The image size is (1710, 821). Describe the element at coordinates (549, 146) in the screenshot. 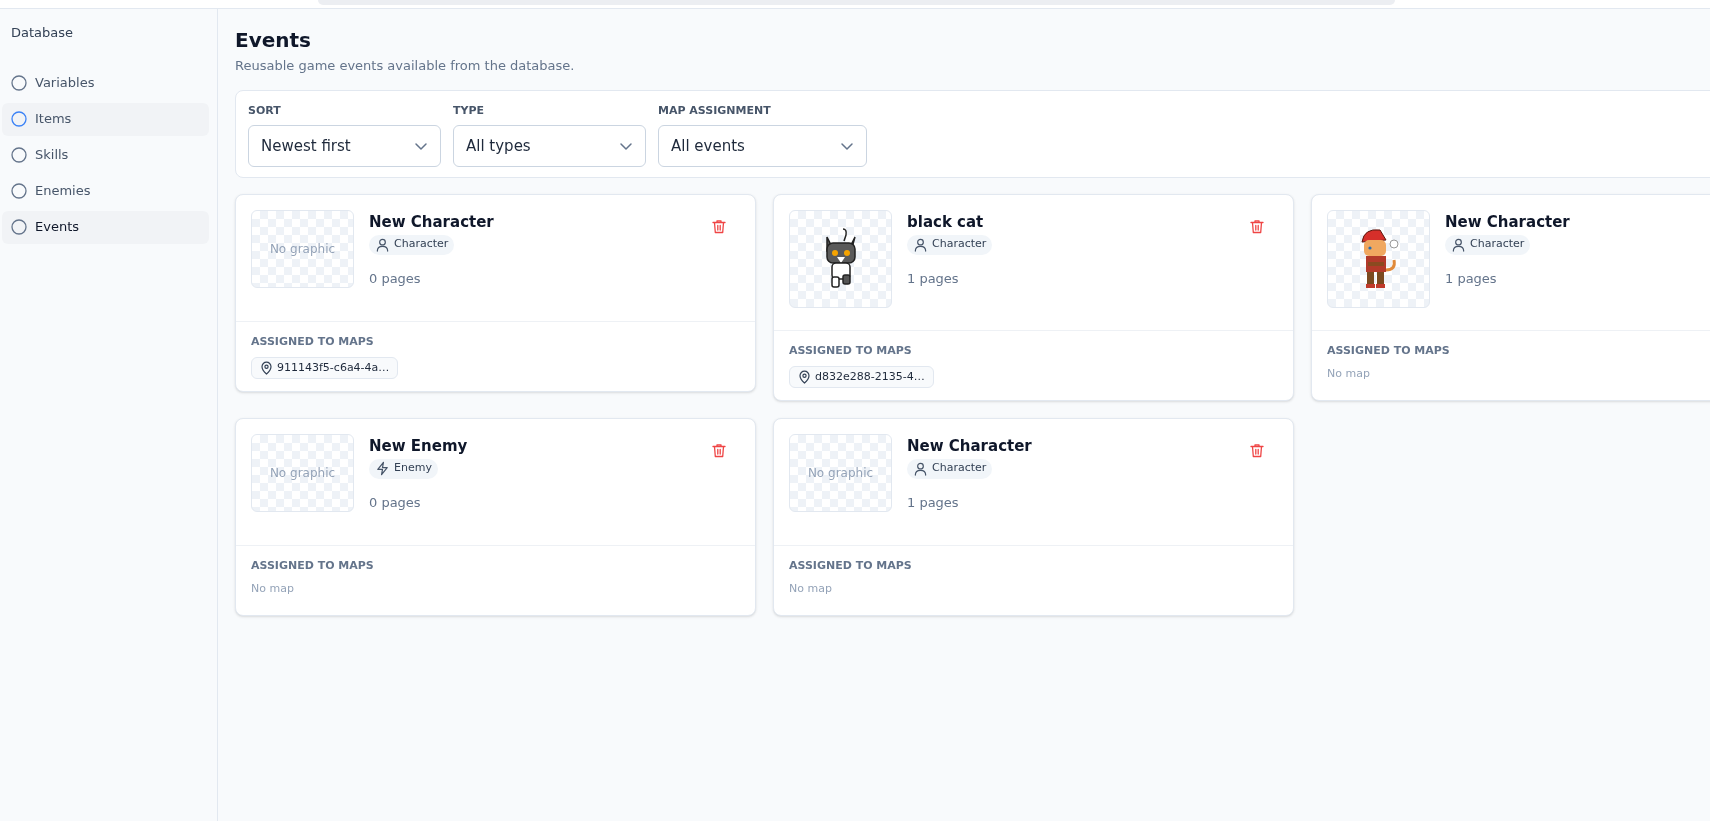

I see `select-dropdown: All types` at that location.